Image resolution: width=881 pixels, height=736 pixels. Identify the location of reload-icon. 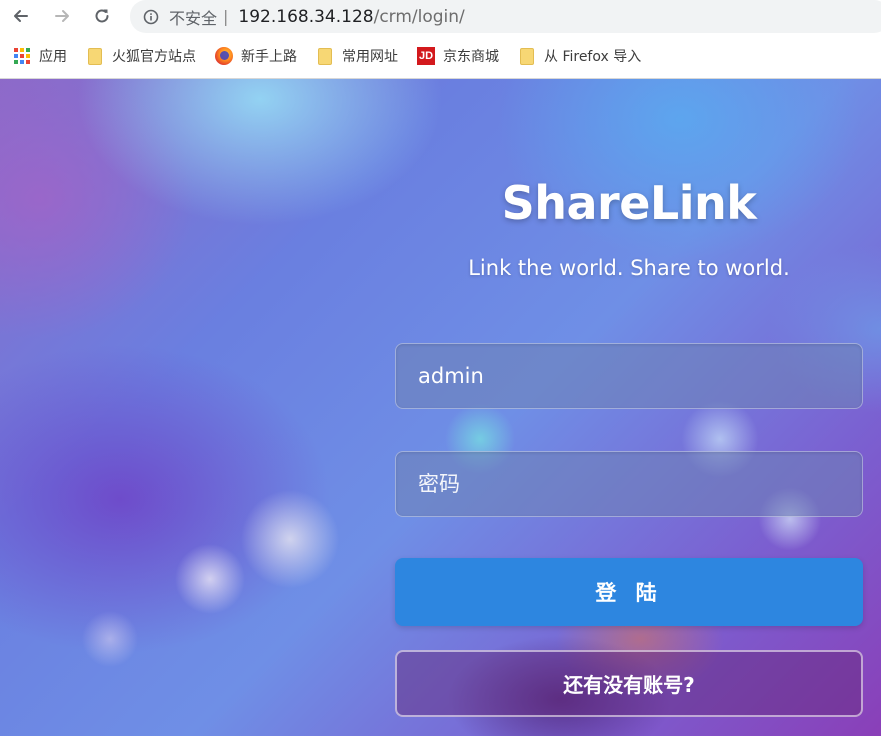
(102, 16).